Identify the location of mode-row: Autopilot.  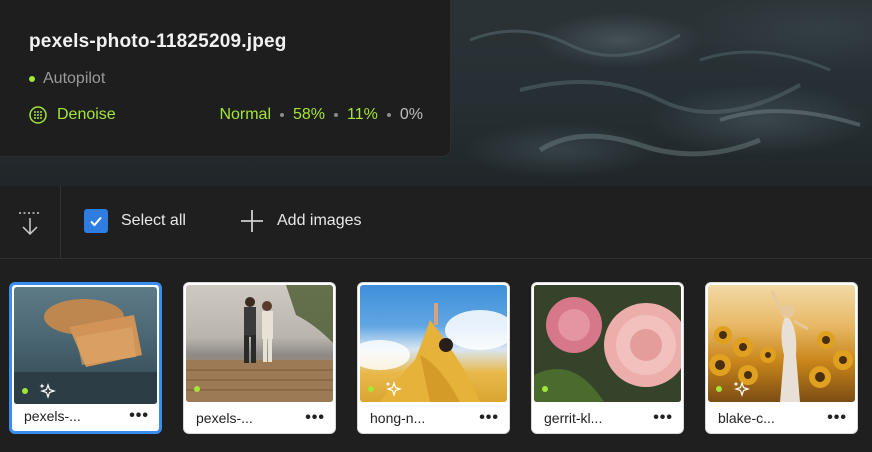
(67, 79).